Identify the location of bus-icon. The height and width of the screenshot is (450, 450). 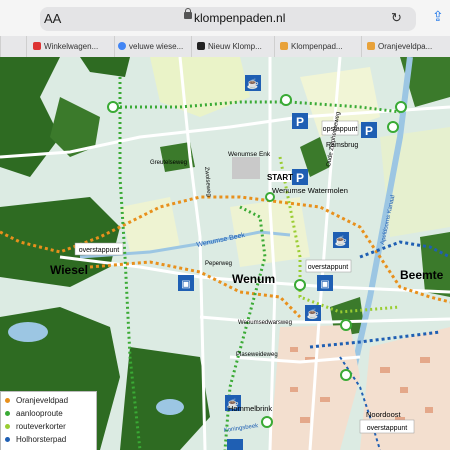
(235, 444).